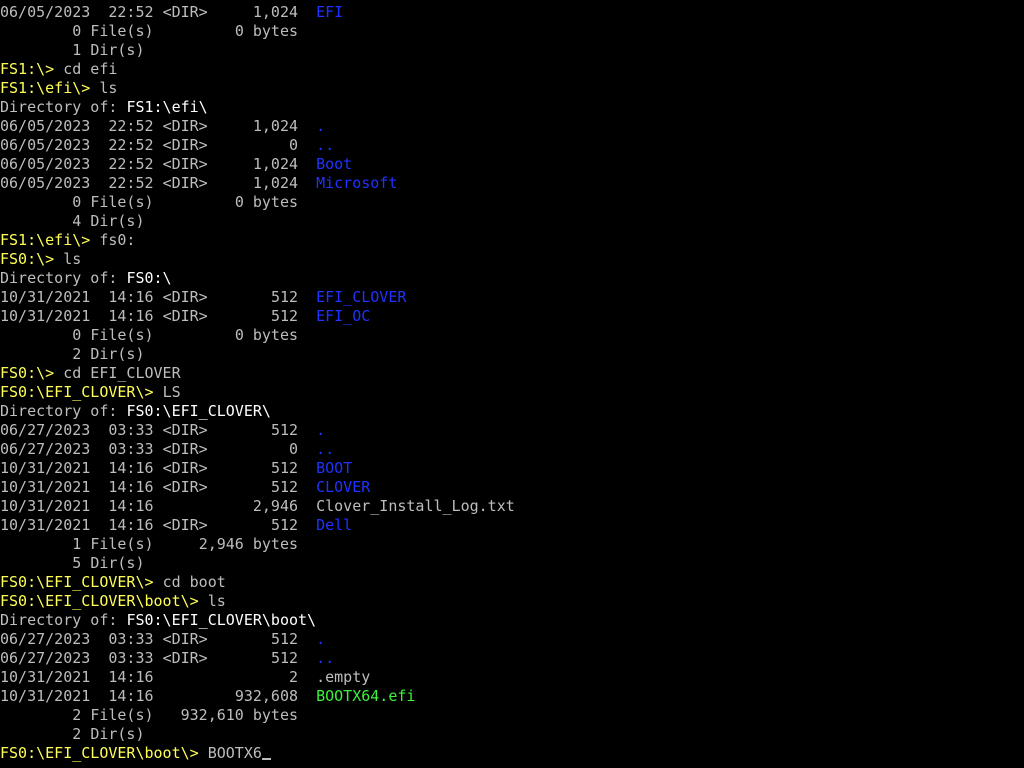  What do you see at coordinates (512, 164) in the screenshot?
I see `listing-row: 06/05/2023 22:52 <DIR> 1,024 Boot` at bounding box center [512, 164].